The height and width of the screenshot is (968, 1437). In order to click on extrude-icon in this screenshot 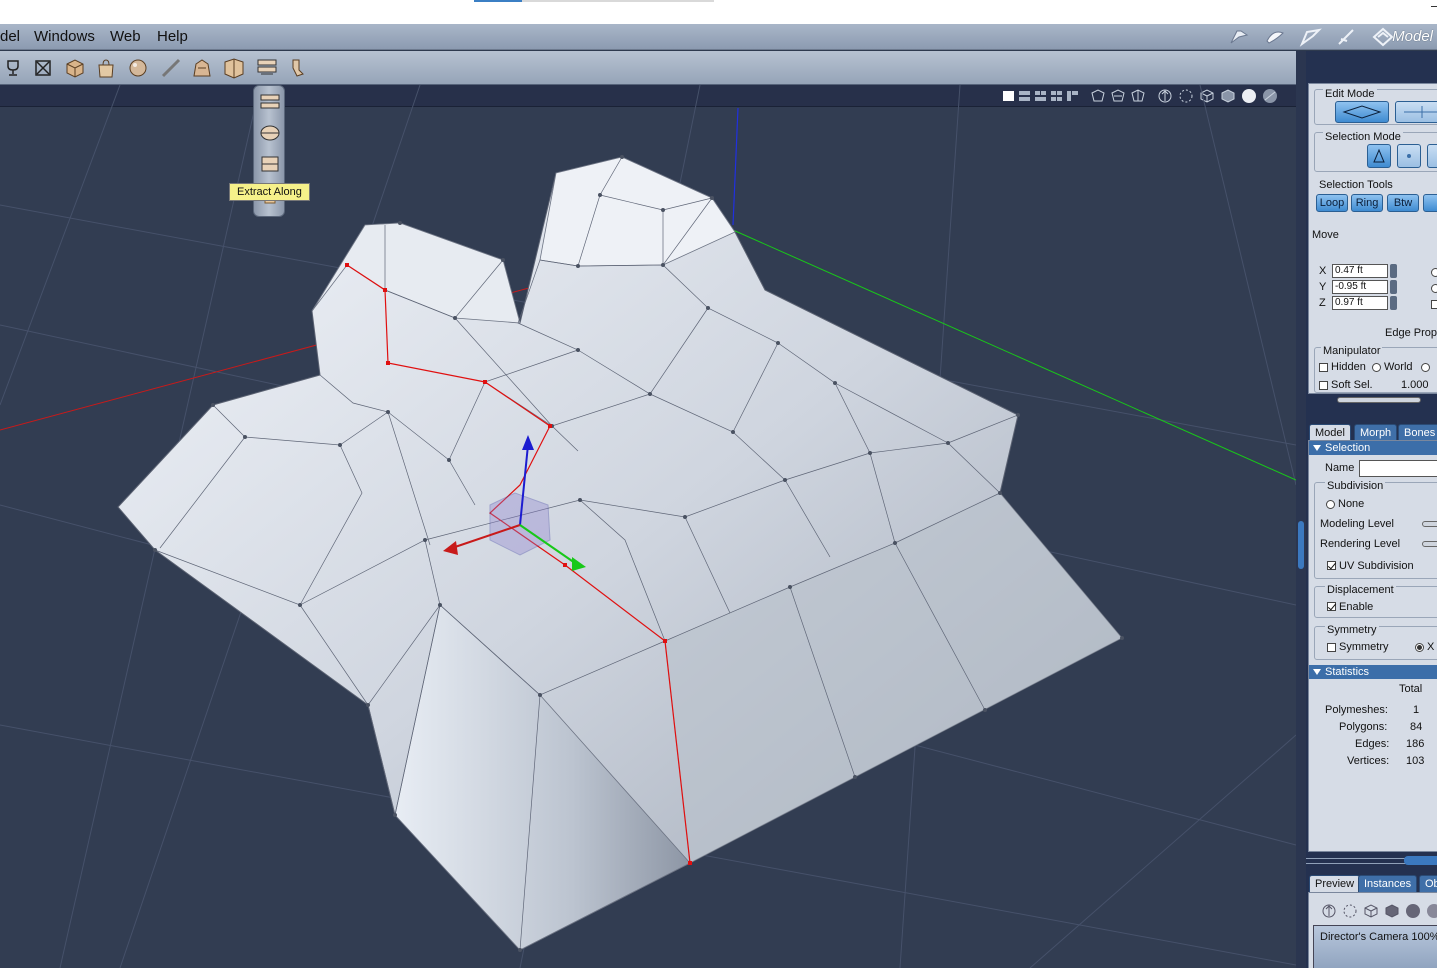, I will do `click(234, 68)`.